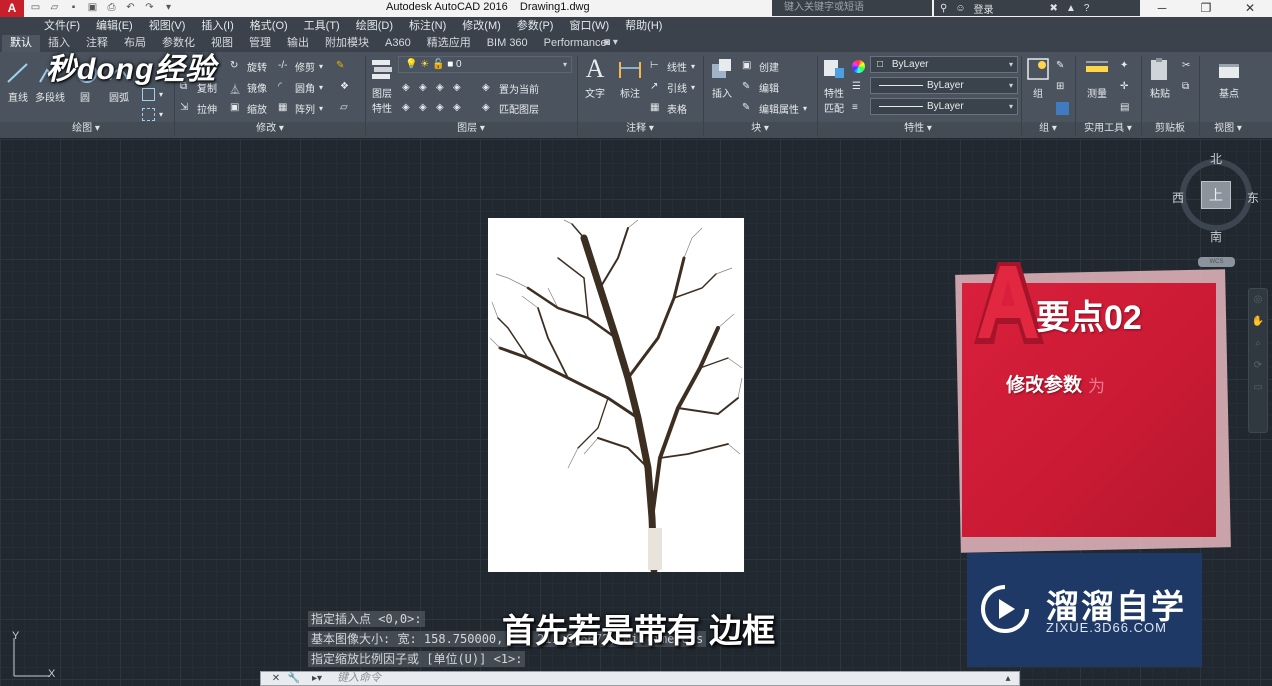 The width and height of the screenshot is (1272, 686). Describe the element at coordinates (760, 66) in the screenshot. I see `create-block-tool: ▣ 创建` at that location.